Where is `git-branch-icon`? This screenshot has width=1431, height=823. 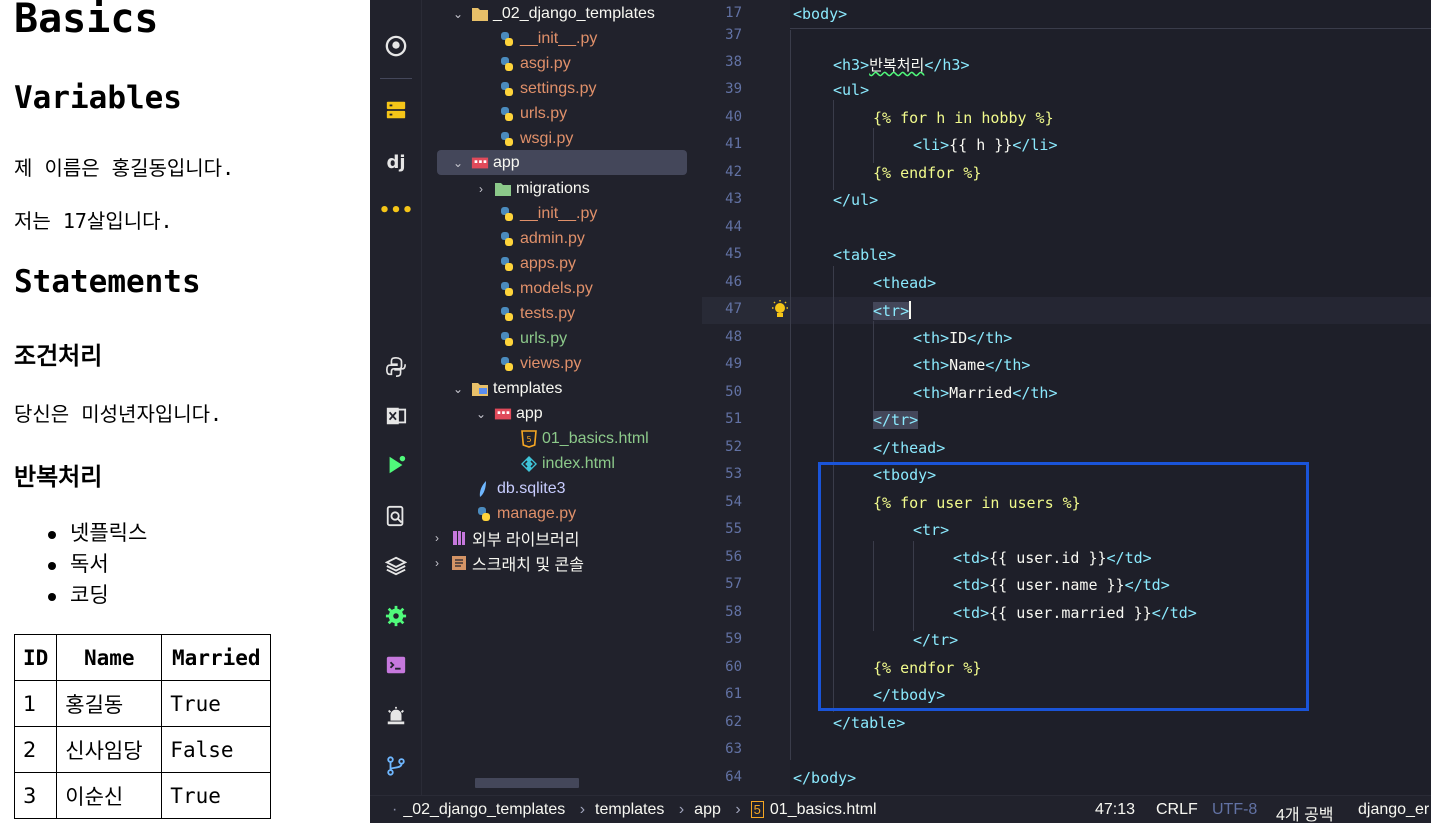
git-branch-icon is located at coordinates (396, 766).